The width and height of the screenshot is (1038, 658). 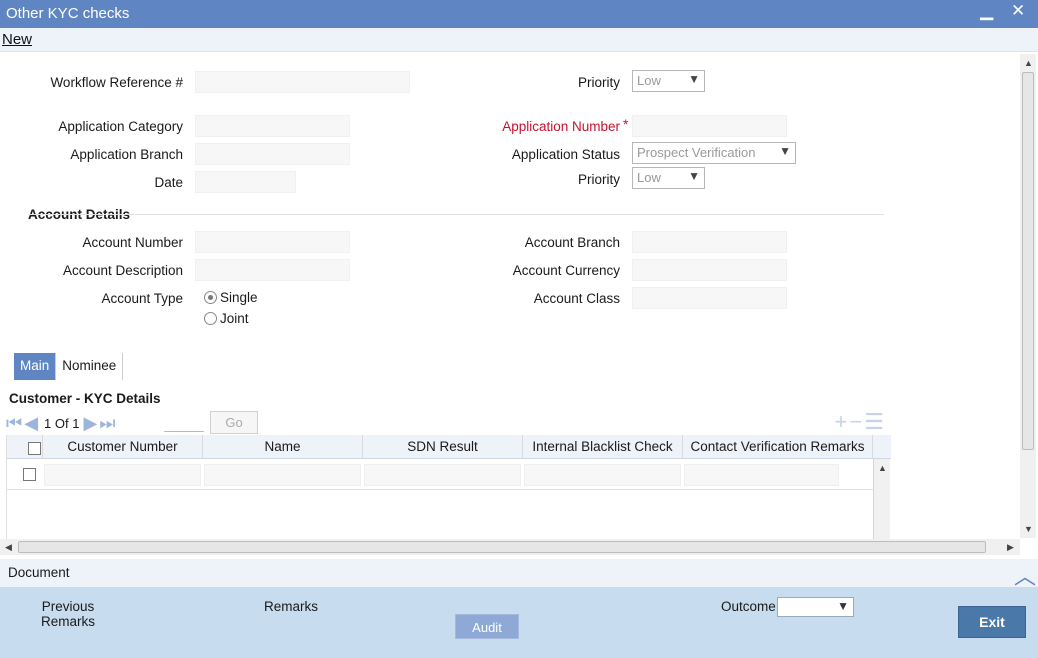 What do you see at coordinates (709, 126) in the screenshot?
I see `app-number-field` at bounding box center [709, 126].